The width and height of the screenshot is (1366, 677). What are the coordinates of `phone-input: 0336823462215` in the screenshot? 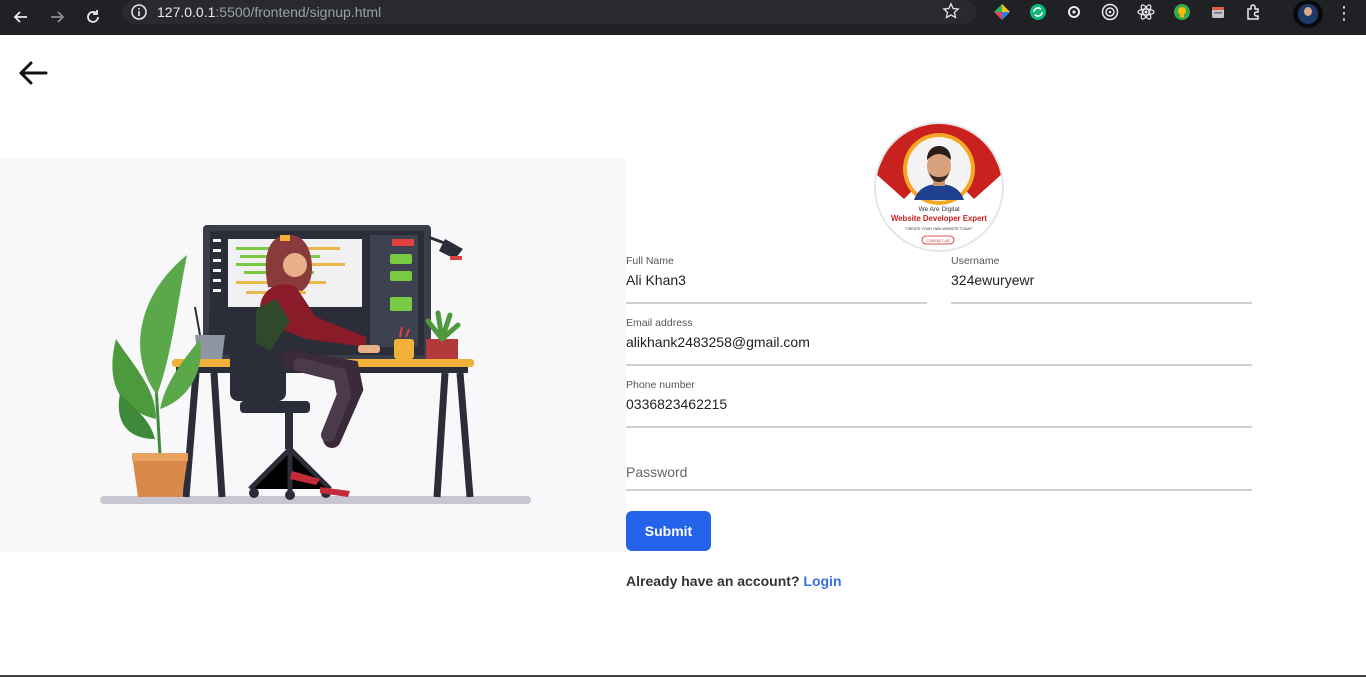 It's located at (676, 404).